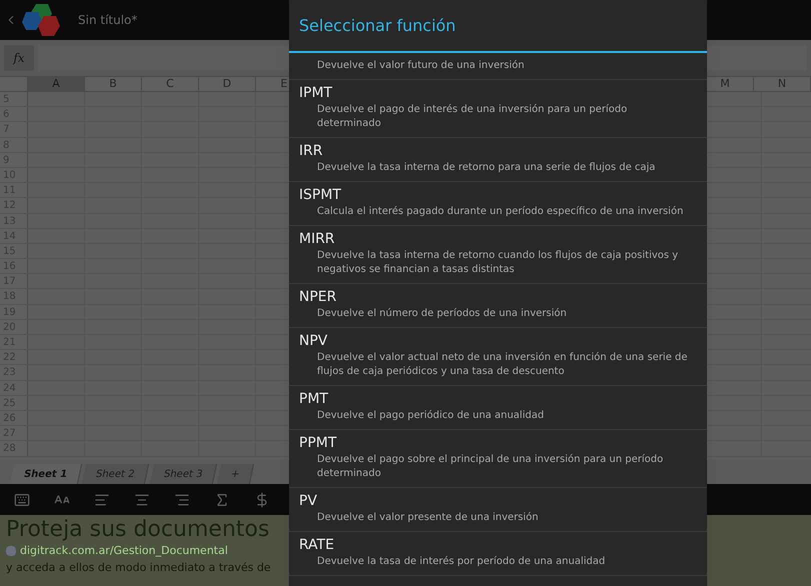  I want to click on function-description: Devuelve la tasa interna de retorno cuando los flujos de caja positivos y negativos se financian a tasas distintas, so click(498, 263).